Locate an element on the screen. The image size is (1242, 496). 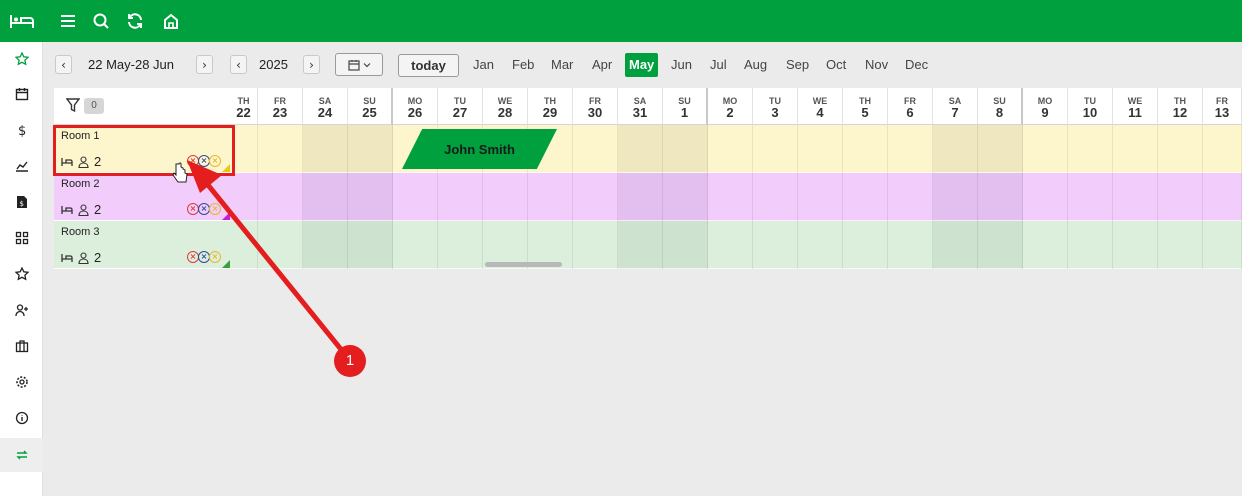
today-button: today is located at coordinates (428, 65).